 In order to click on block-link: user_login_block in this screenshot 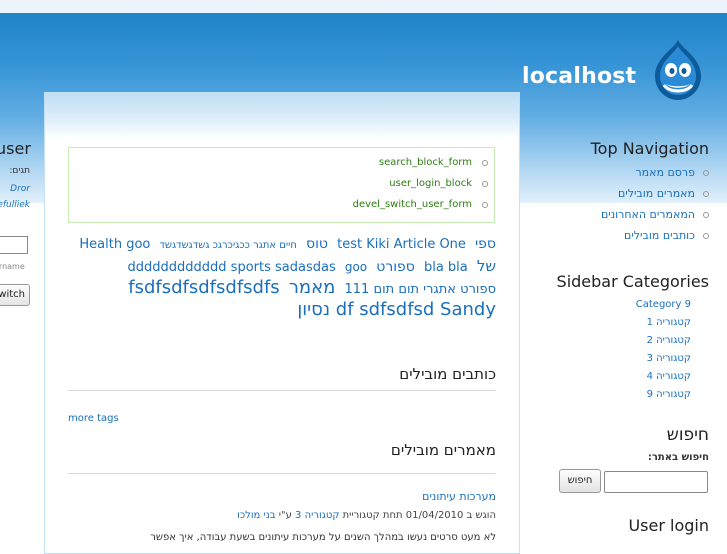, I will do `click(430, 183)`.